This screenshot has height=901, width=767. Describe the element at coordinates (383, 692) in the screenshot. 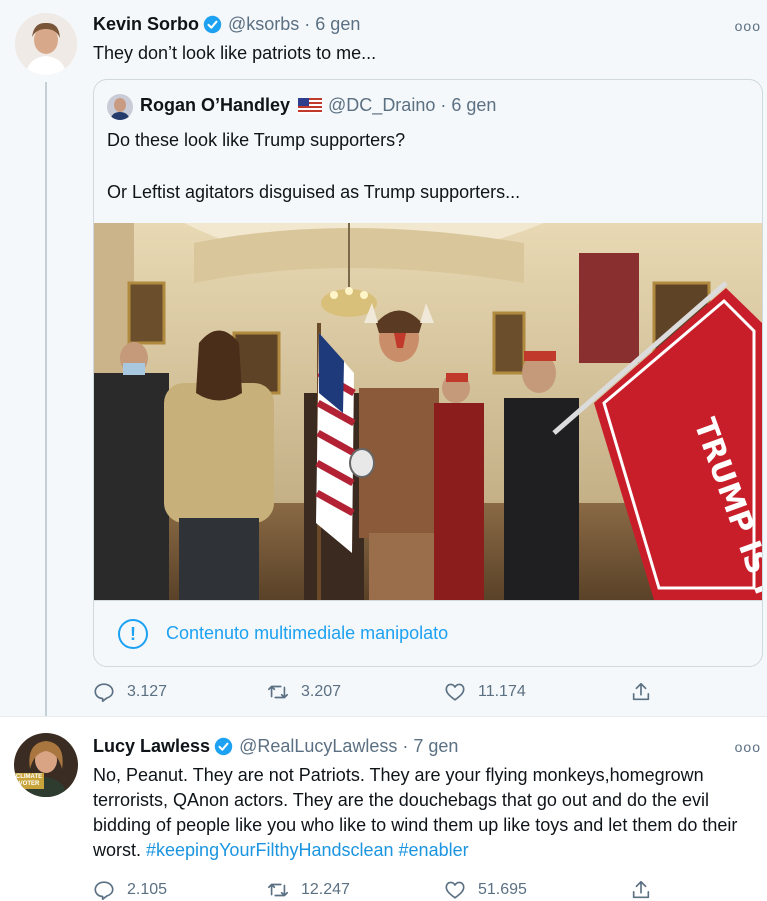

I see `tweet-actions: 3.127 3.207 11.174` at that location.